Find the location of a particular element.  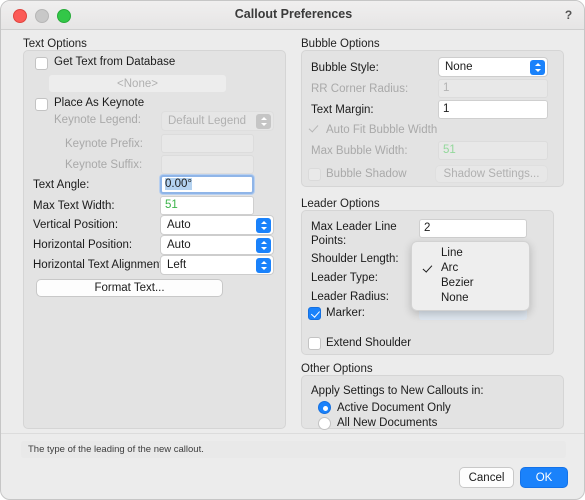

menu-item-bezier-label: Bezier is located at coordinates (457, 283).